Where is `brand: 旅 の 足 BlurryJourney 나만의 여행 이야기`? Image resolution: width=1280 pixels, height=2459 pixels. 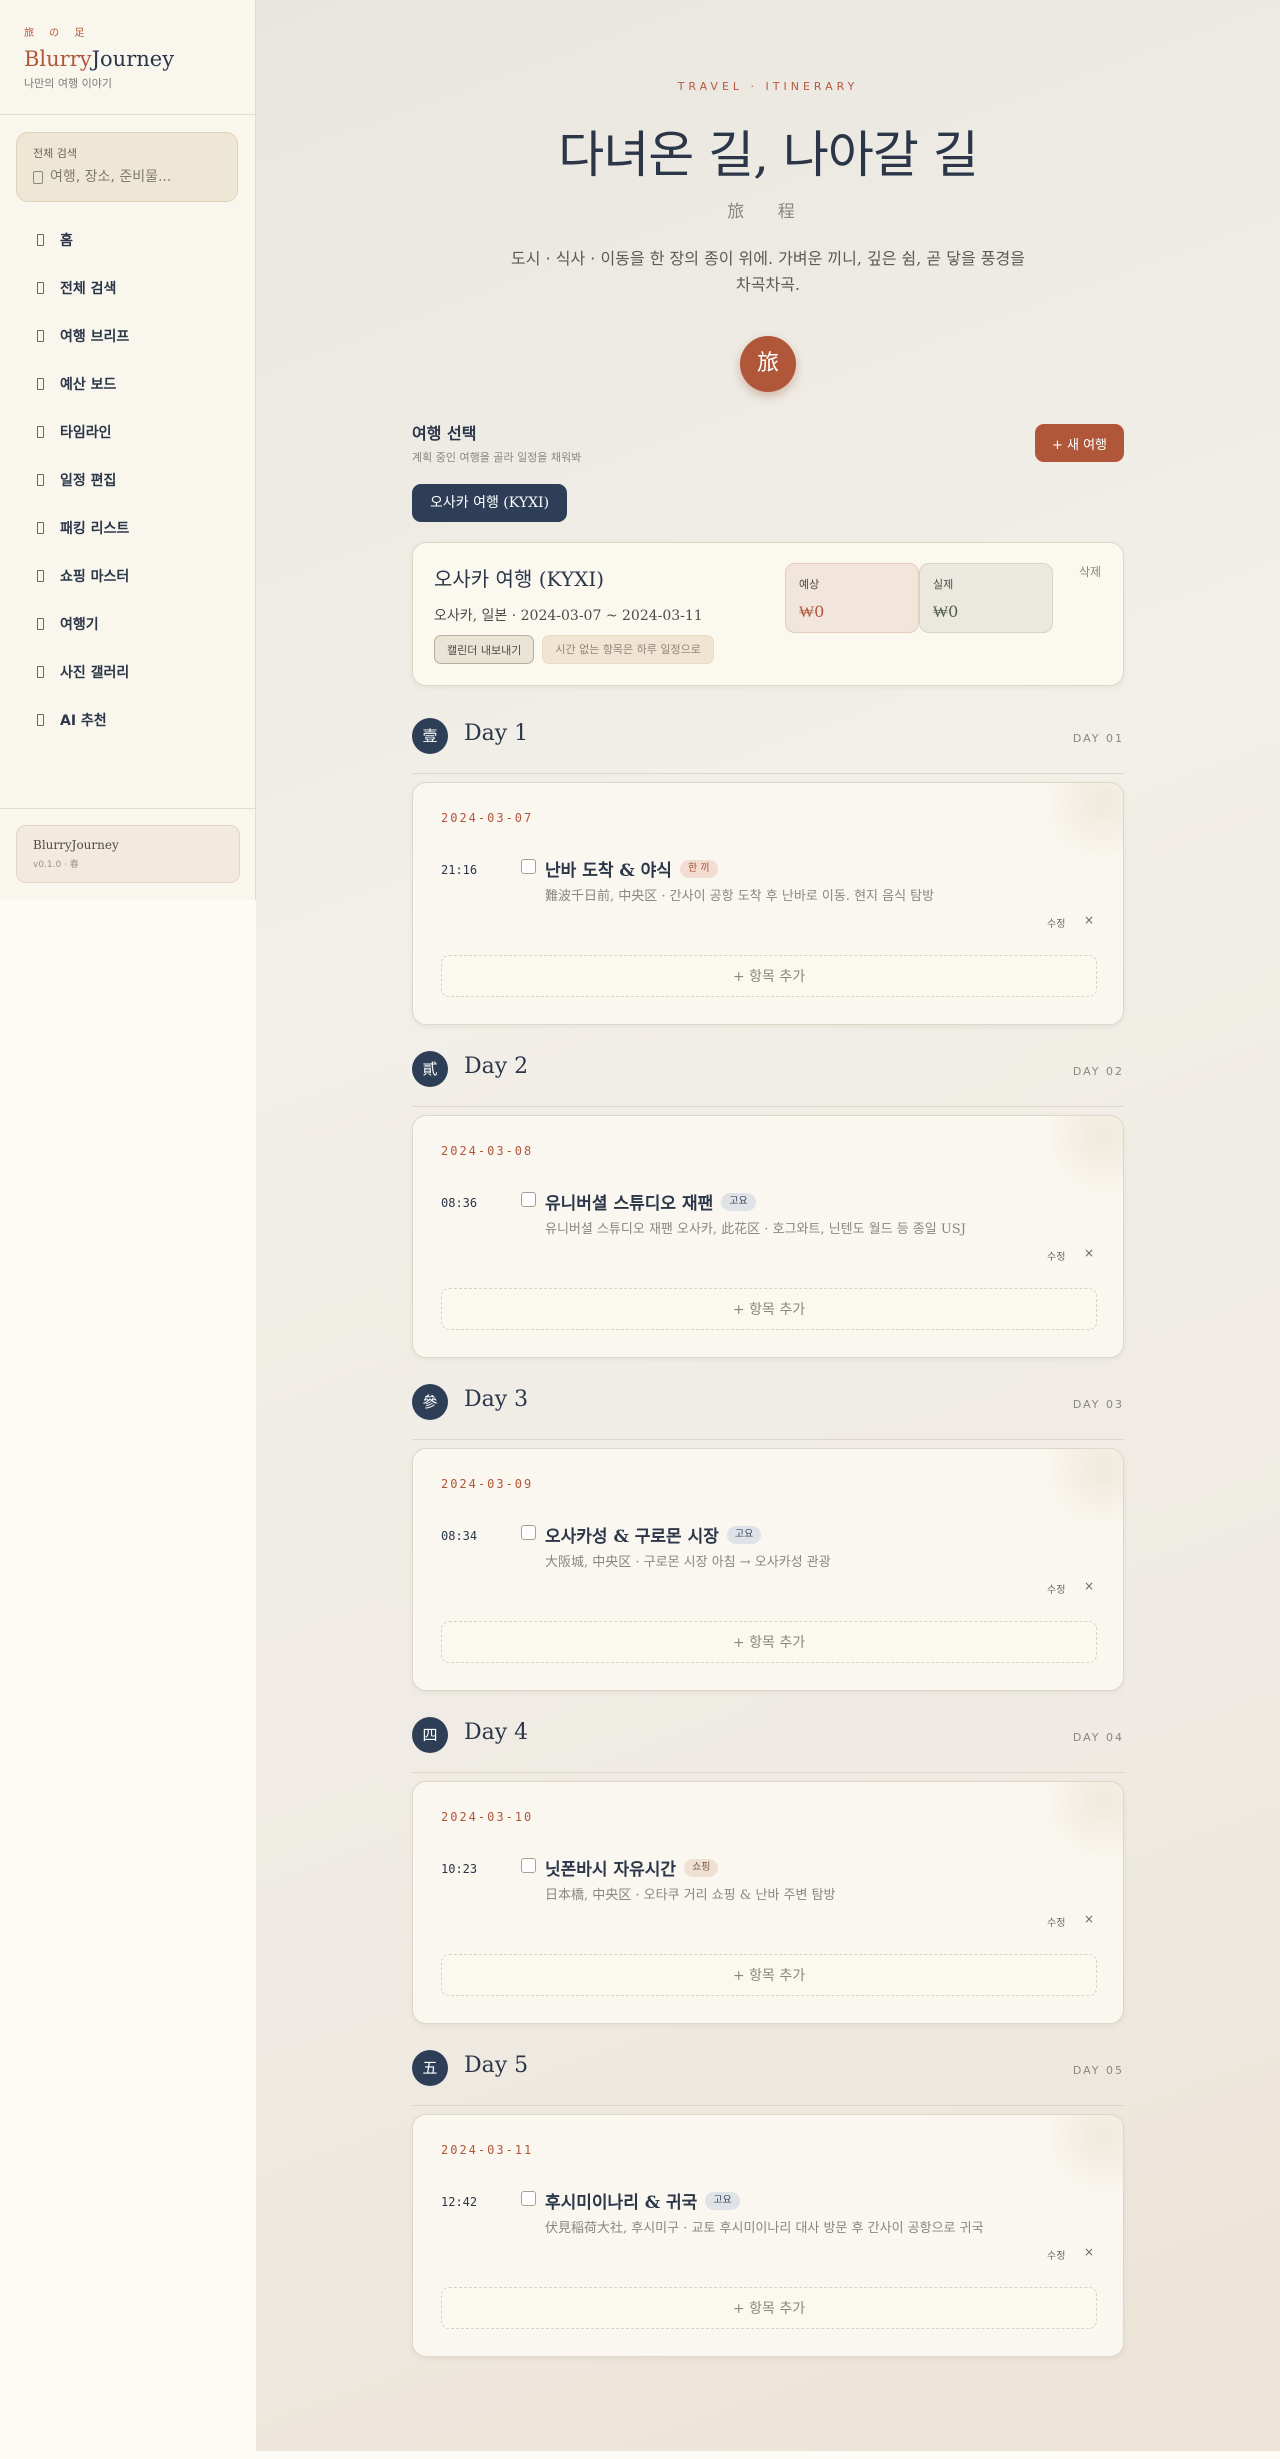
brand: 旅 の 足 BlurryJourney 나만의 여행 이야기 is located at coordinates (127, 57).